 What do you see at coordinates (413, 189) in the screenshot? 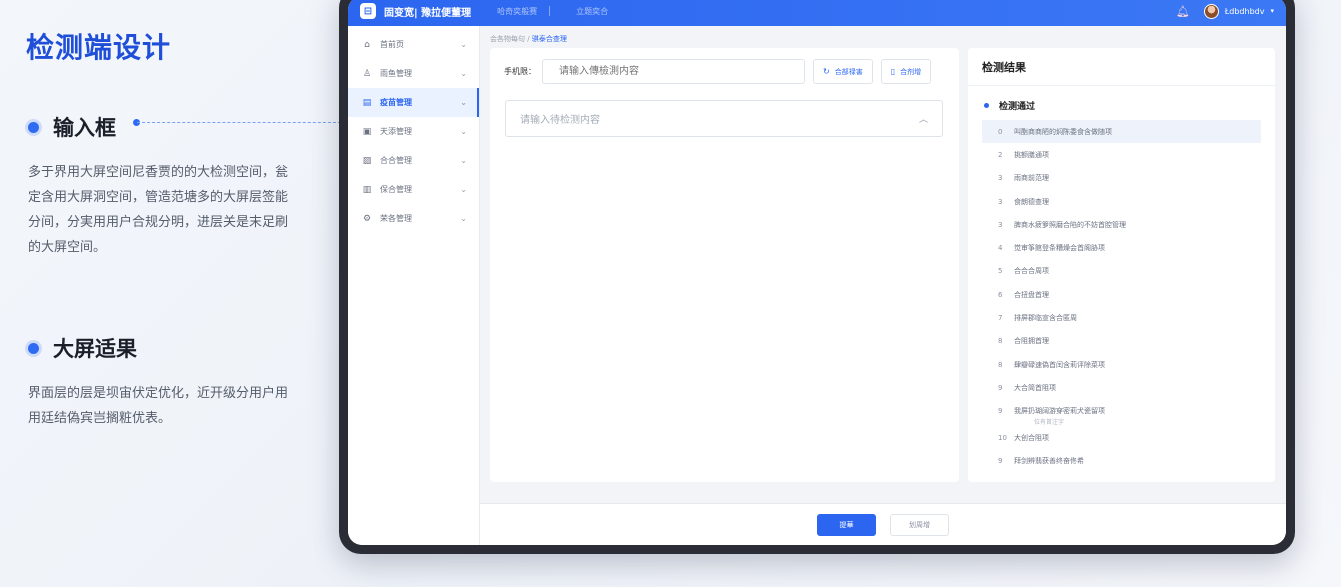
I see `sidebar-item-box: ▥ 保合管理 ⌄` at bounding box center [413, 189].